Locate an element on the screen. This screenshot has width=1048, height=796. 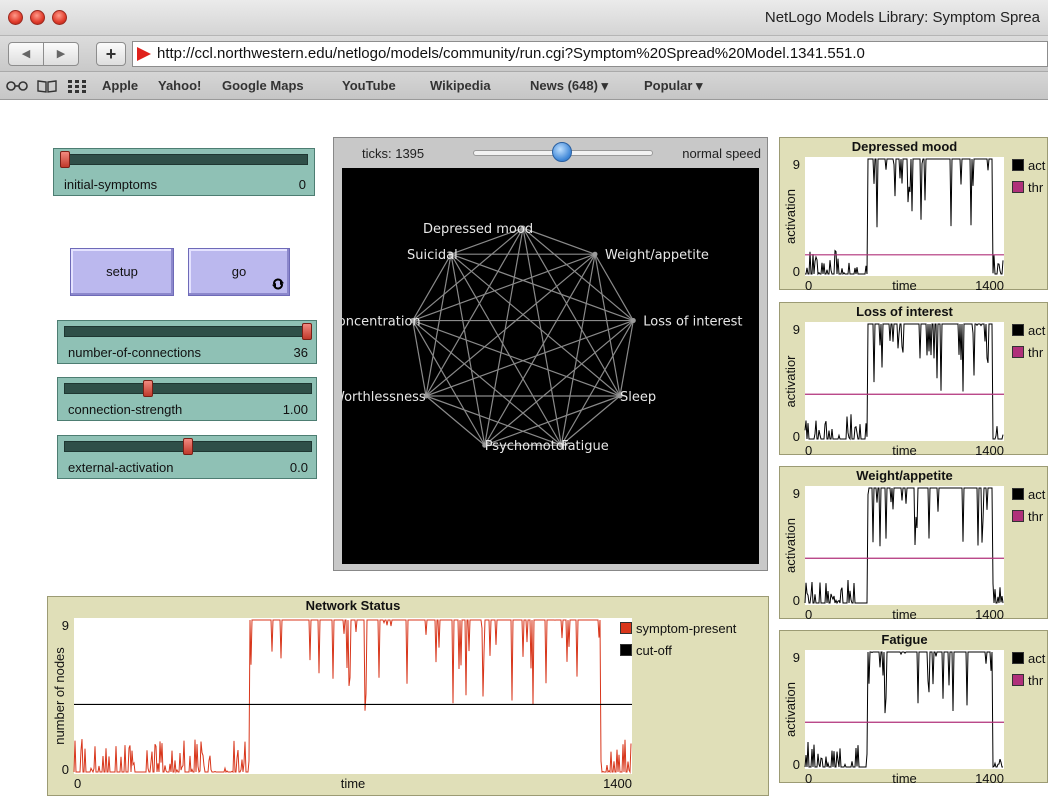
window-titlebar: NetLogo Models Library: Symptom Sprea is located at coordinates (524, 18).